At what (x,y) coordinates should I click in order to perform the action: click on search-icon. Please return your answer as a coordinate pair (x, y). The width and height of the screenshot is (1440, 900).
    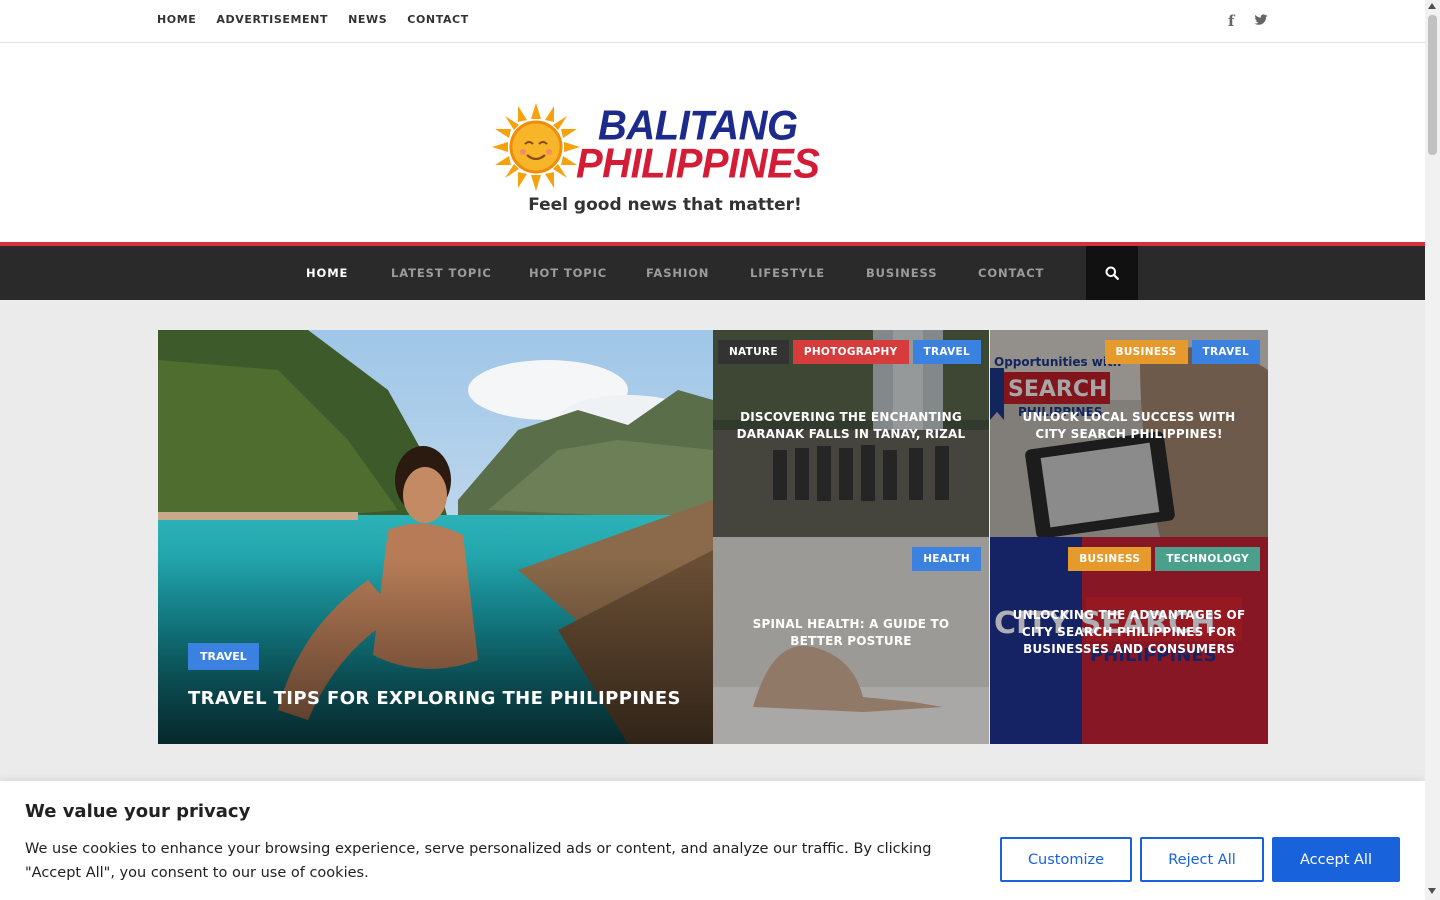
    Looking at the image, I should click on (1112, 273).